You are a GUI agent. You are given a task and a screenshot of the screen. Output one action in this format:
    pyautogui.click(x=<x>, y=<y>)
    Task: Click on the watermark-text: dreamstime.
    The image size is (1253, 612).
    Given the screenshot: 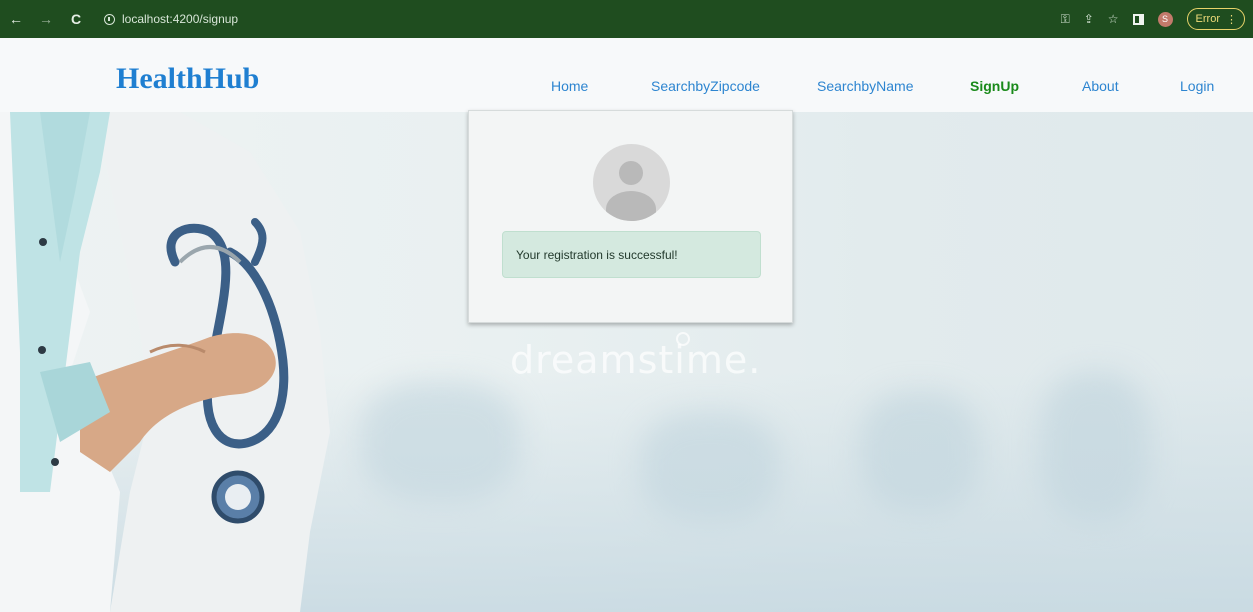 What is the action you would take?
    pyautogui.click(x=636, y=360)
    